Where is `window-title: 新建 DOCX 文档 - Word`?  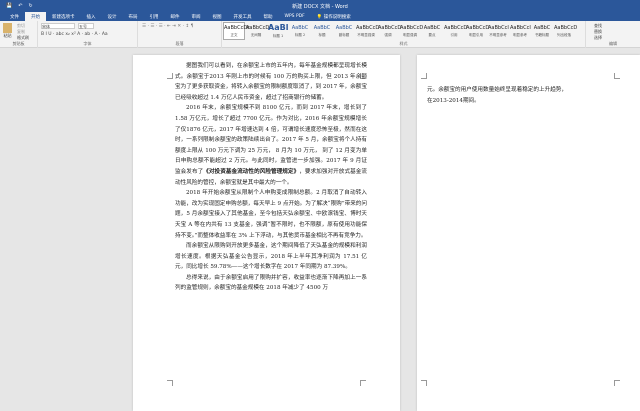
window-title: 新建 DOCX 文档 - Word is located at coordinates (320, 7).